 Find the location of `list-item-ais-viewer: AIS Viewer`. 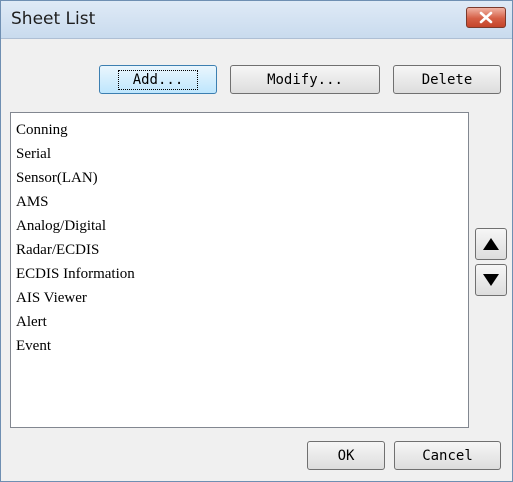

list-item-ais-viewer: AIS Viewer is located at coordinates (75, 298).